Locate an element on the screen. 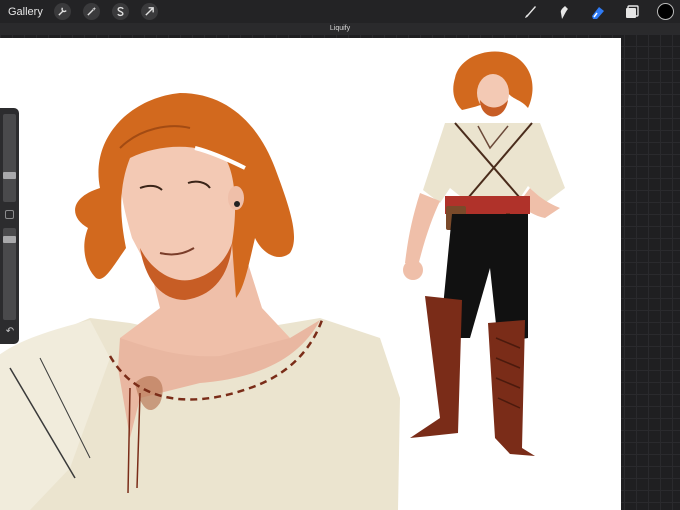 This screenshot has width=680, height=510. modify-button is located at coordinates (9, 214).